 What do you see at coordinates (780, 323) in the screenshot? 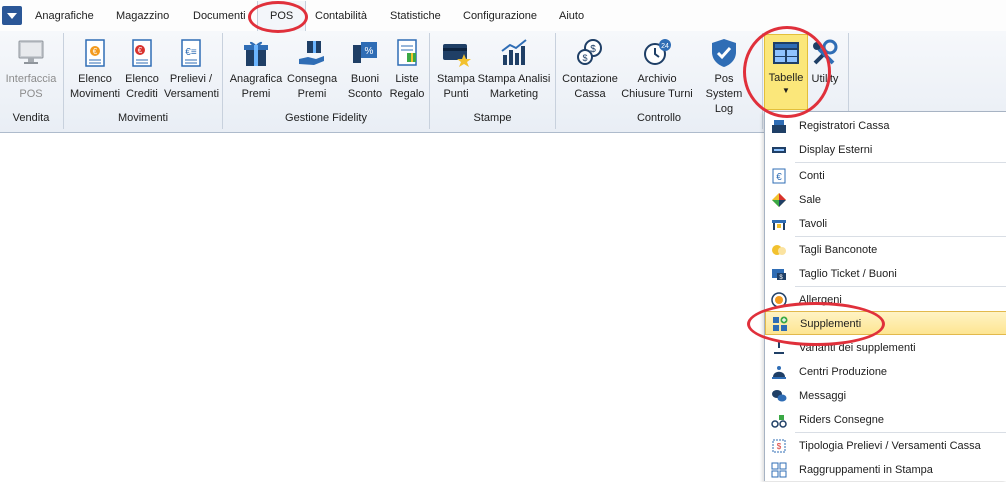
I see `supplements-icon` at bounding box center [780, 323].